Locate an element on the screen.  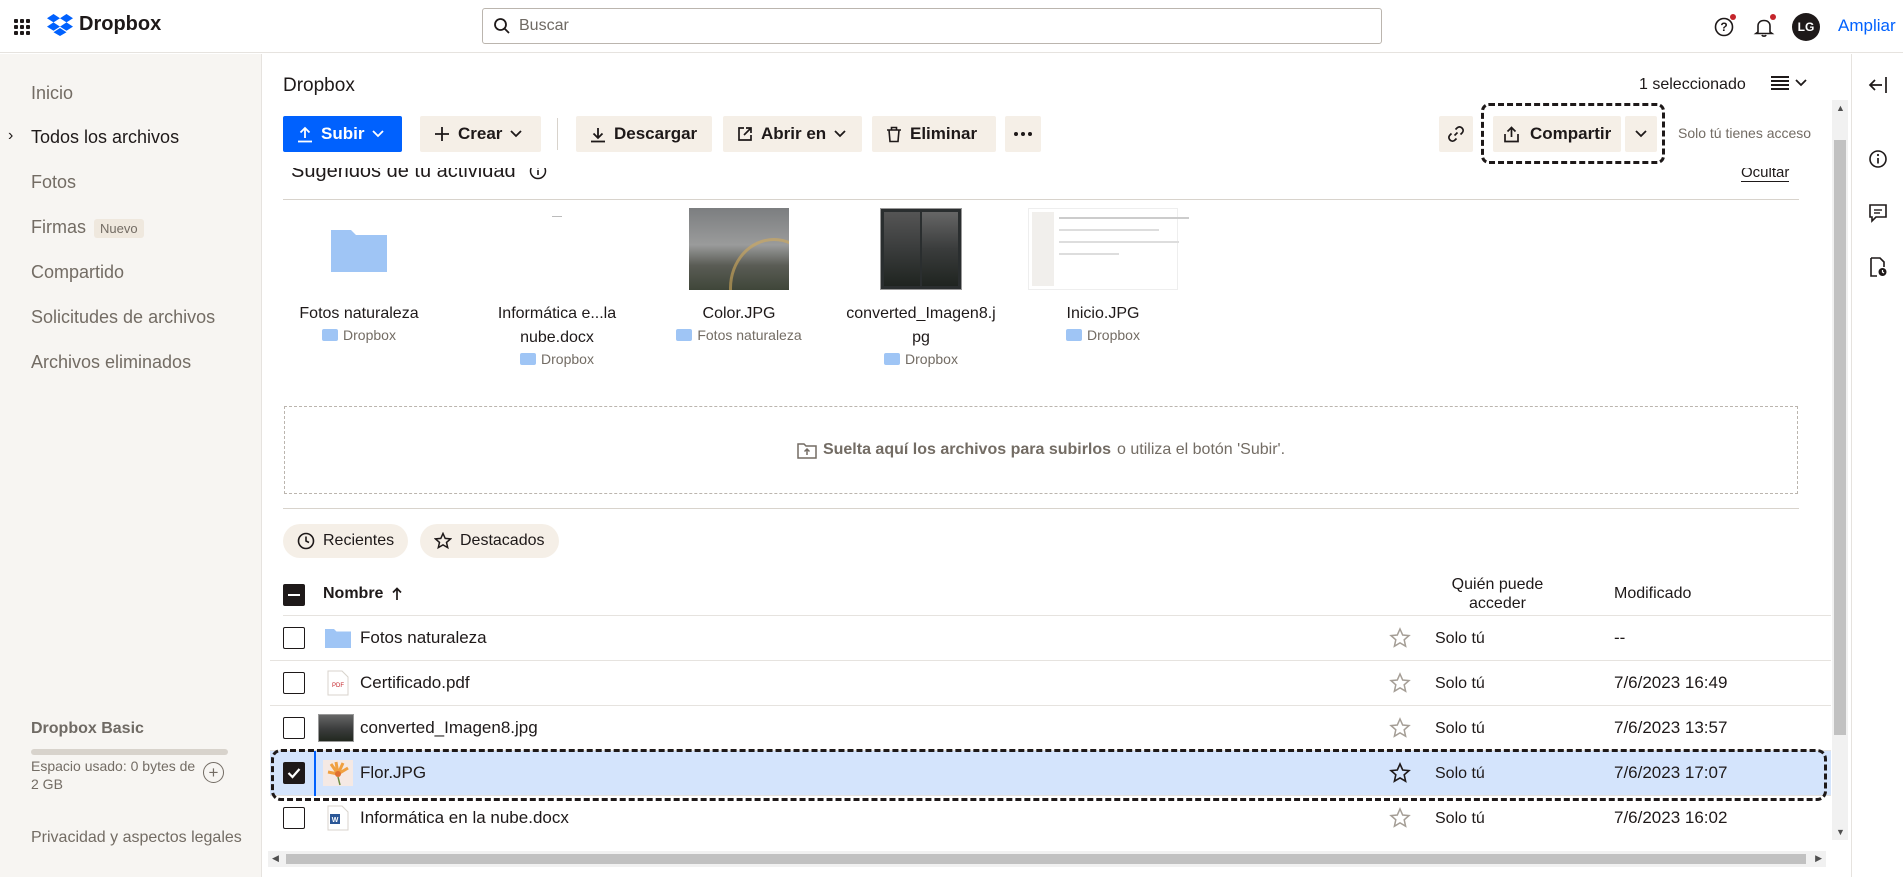
share-options-button is located at coordinates (1641, 134).